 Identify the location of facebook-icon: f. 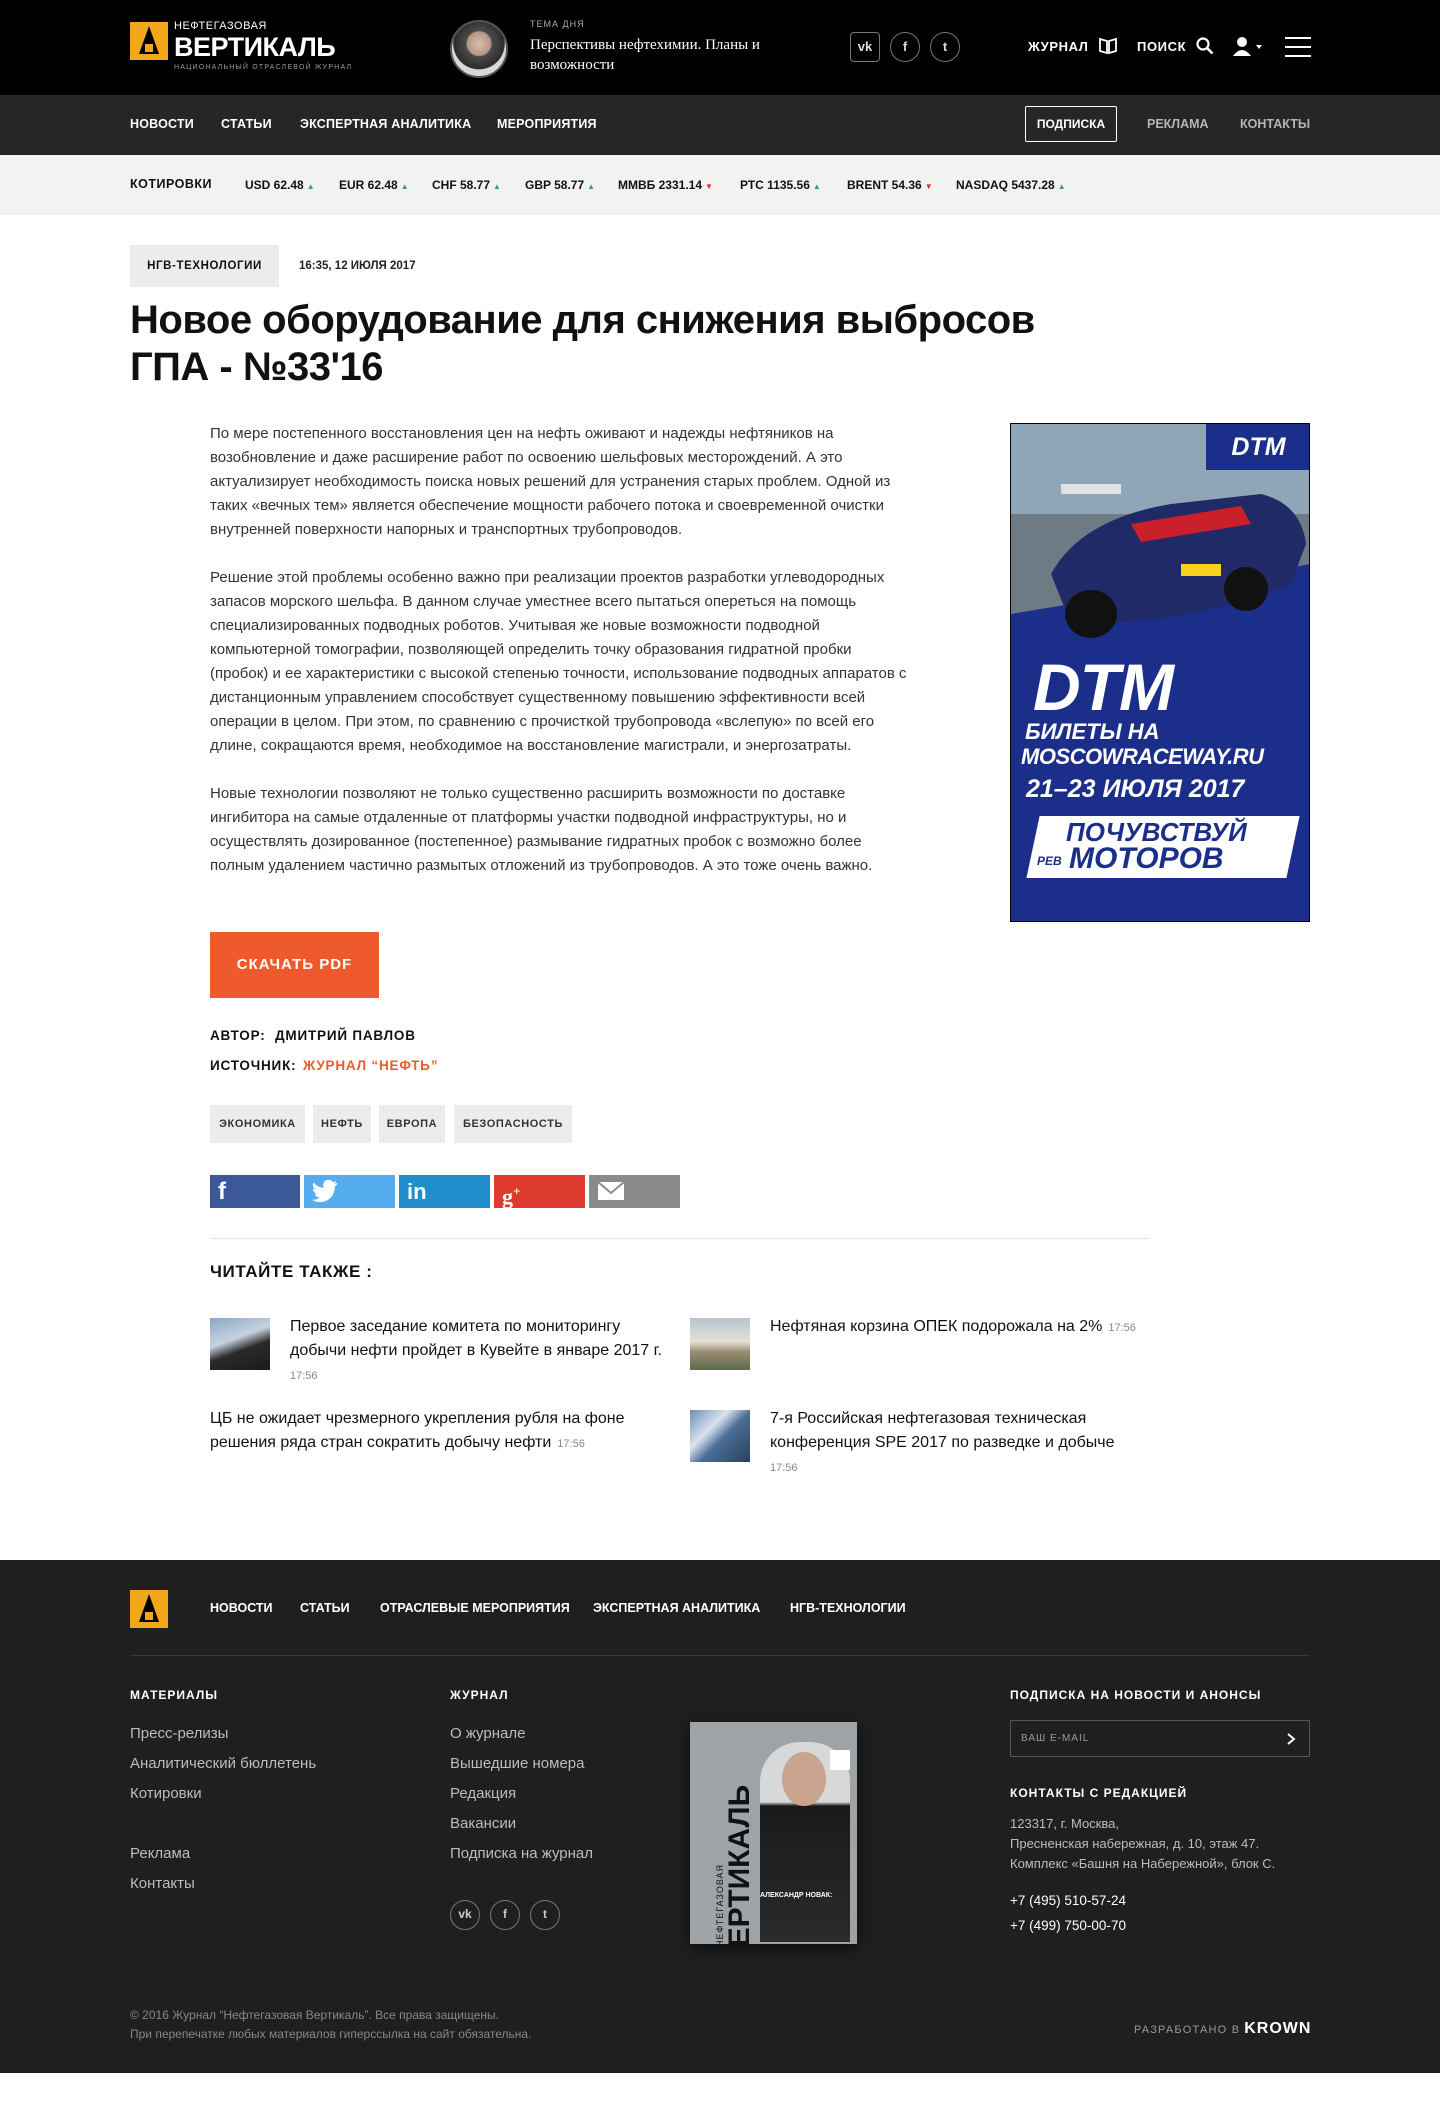
(905, 47).